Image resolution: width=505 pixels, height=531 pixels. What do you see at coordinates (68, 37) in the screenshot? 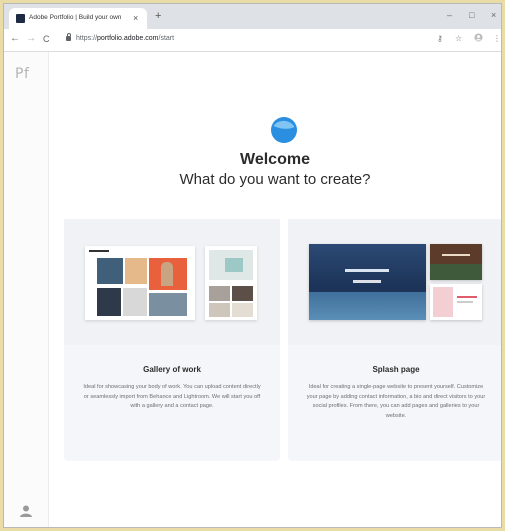
I see `lock-icon` at bounding box center [68, 37].